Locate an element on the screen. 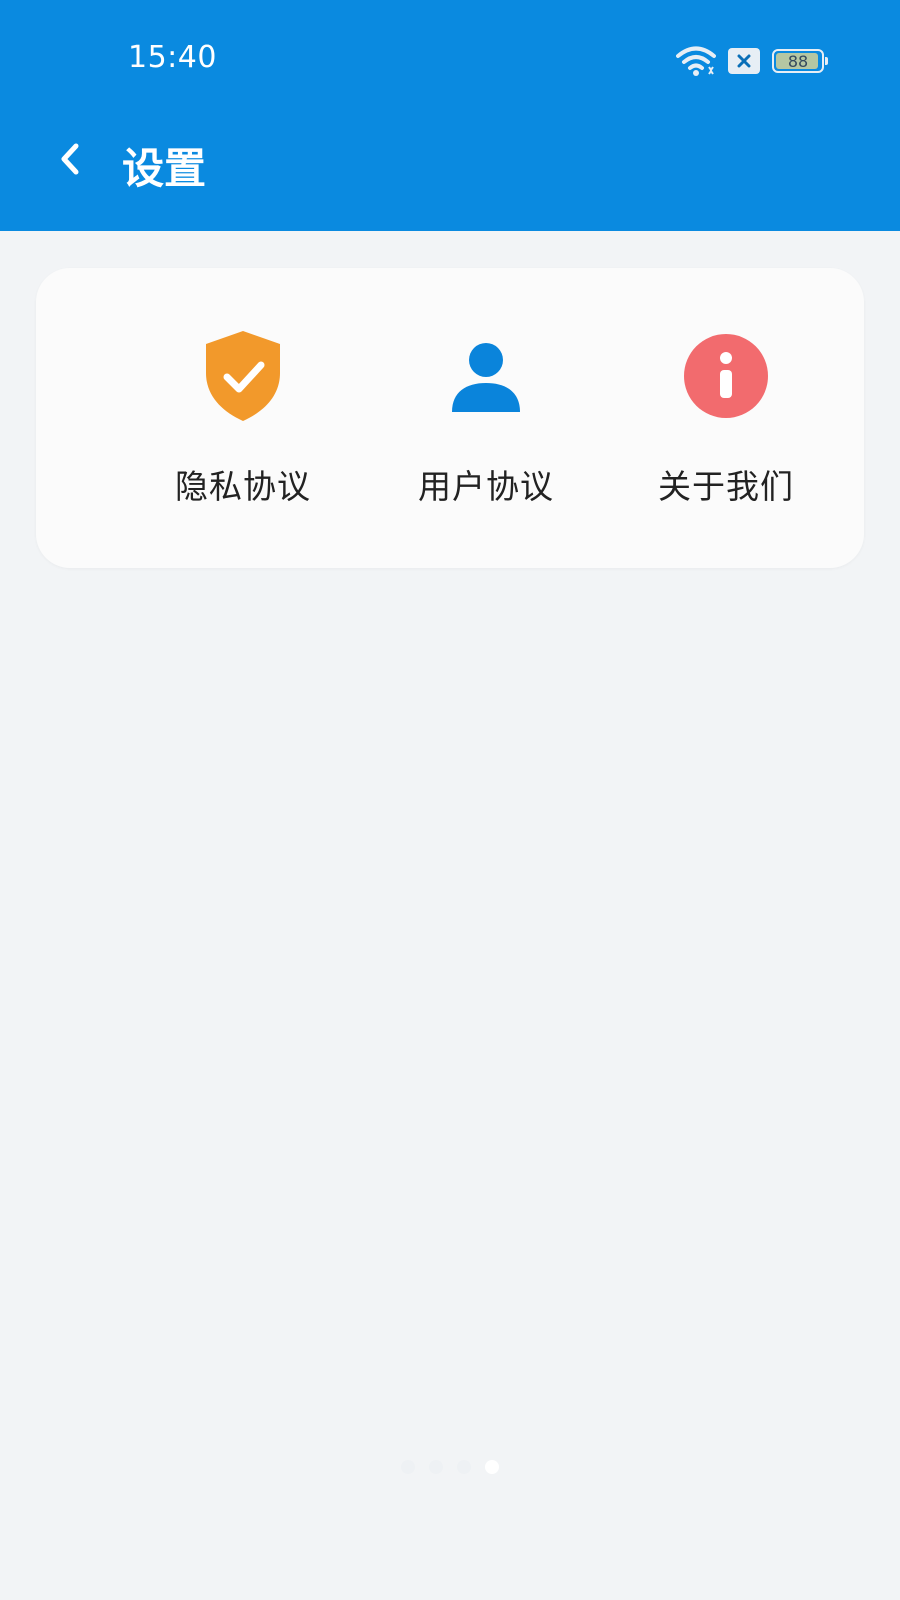 The height and width of the screenshot is (1600, 900). privacy-policy-label: 隐私协议 is located at coordinates (243, 486).